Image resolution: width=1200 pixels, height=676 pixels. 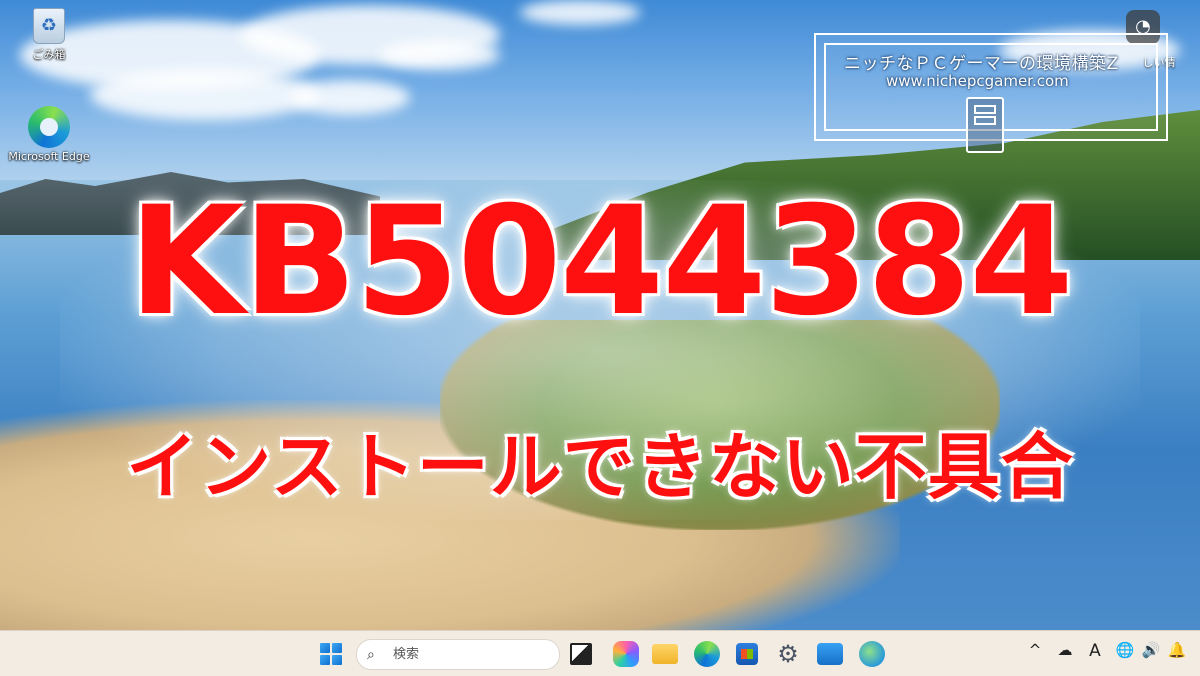 I want to click on headline-subtitle: インストールできない不具合, so click(x=600, y=467).